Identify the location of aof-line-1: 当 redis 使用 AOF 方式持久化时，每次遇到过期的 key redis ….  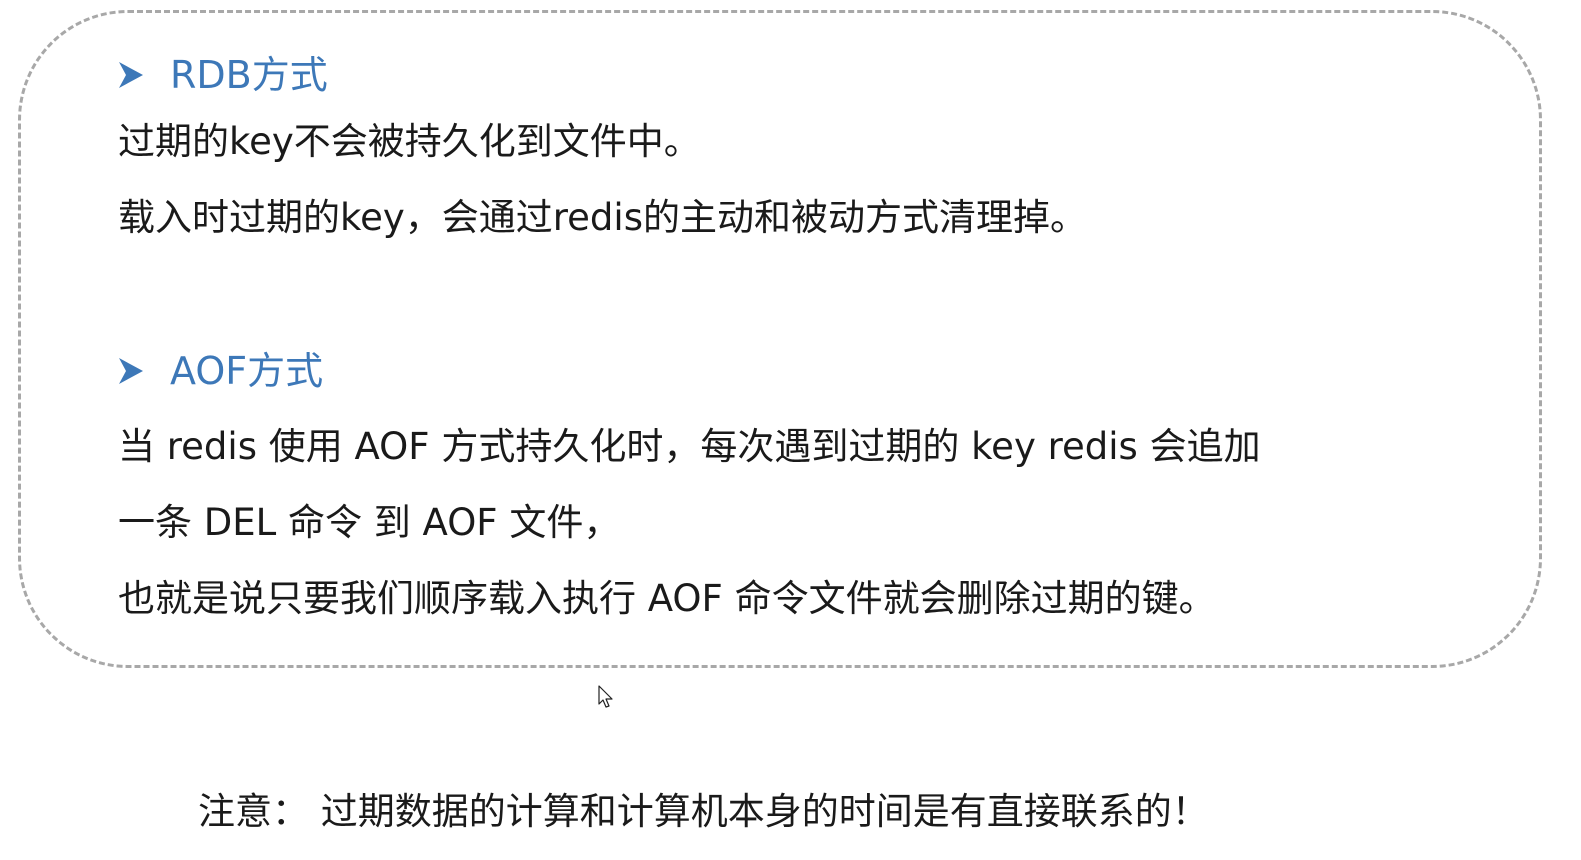
(689, 446).